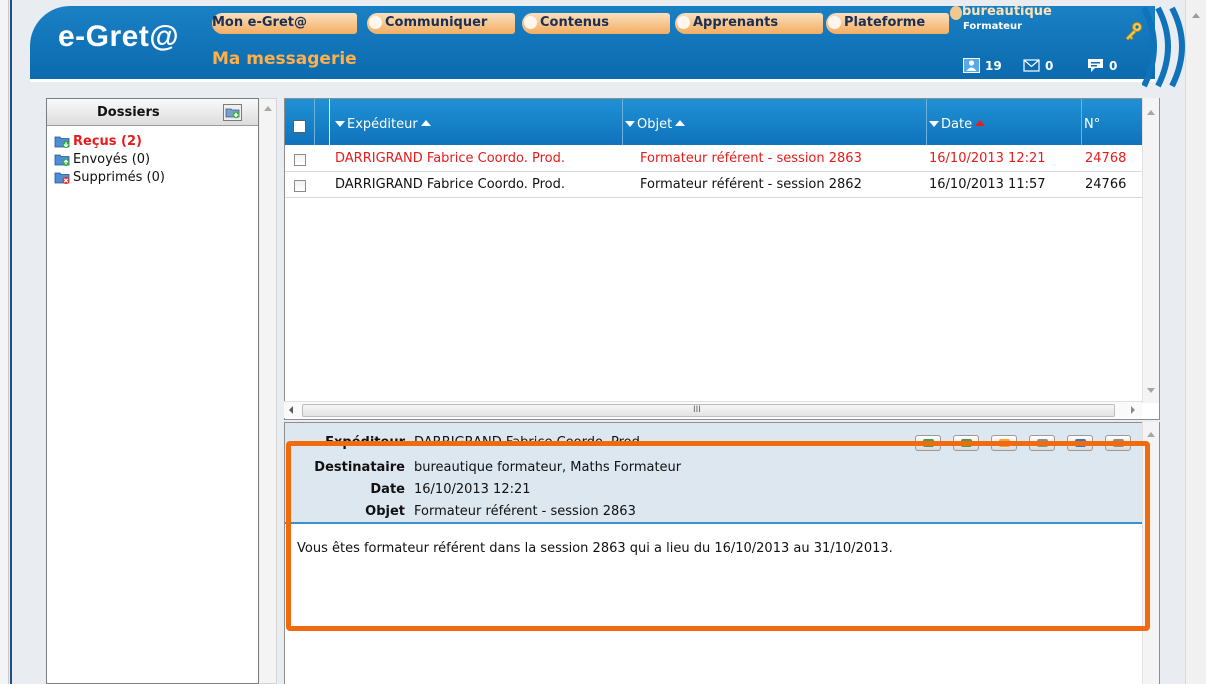 Image resolution: width=1206 pixels, height=684 pixels. Describe the element at coordinates (450, 184) in the screenshot. I see `row-sender: DARRIGRAND Fabrice Coordo. Prod.` at that location.